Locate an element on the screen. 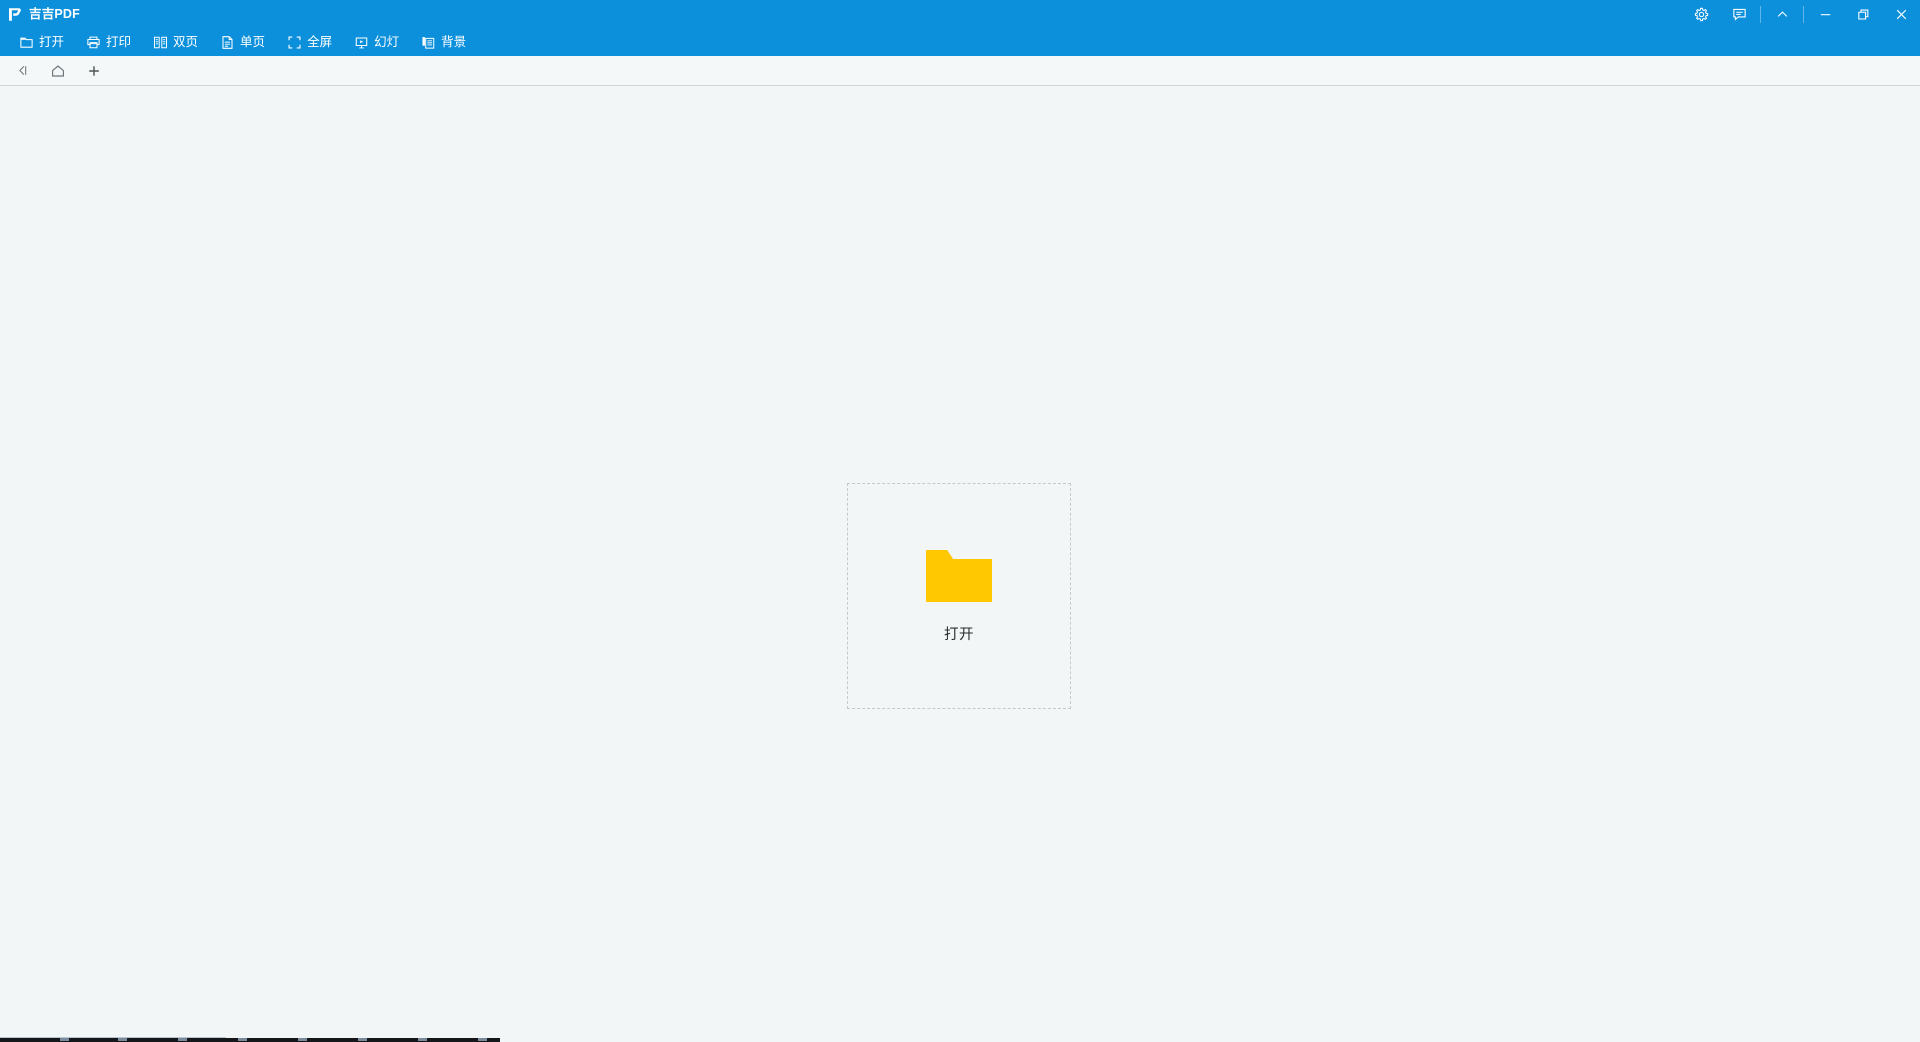  slideshow-icon is located at coordinates (361, 42).